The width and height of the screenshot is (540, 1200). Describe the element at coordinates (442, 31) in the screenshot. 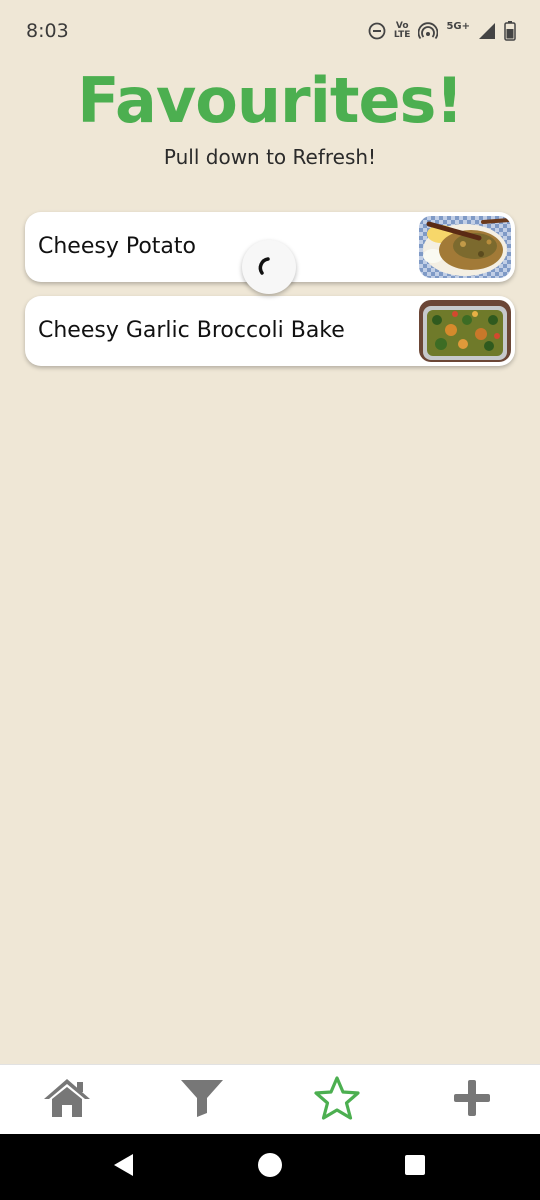

I see `status-icons: Vo LTE 5G+` at that location.